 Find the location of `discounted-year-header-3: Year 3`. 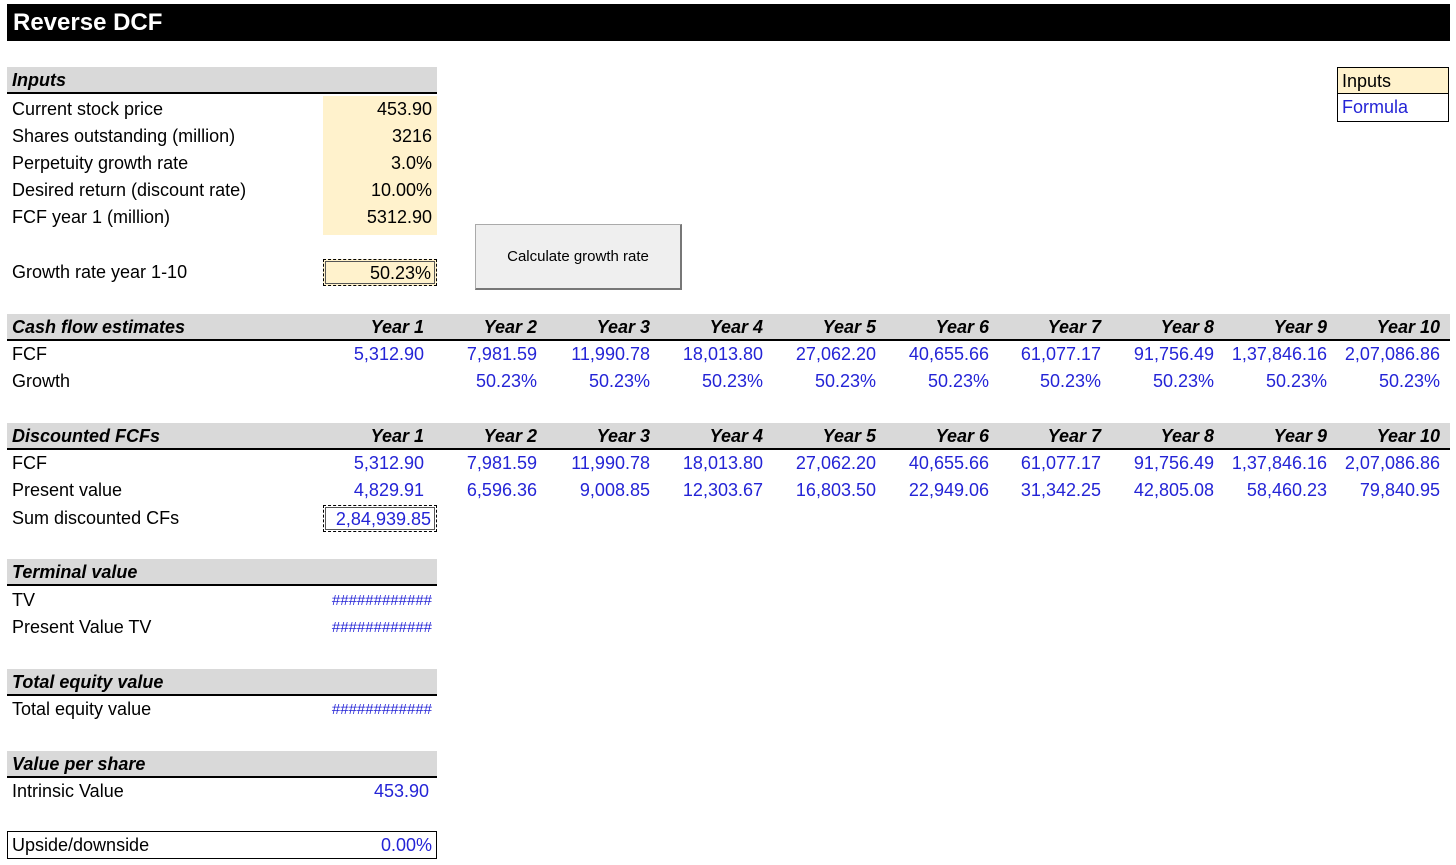

discounted-year-header-3: Year 3 is located at coordinates (623, 436).